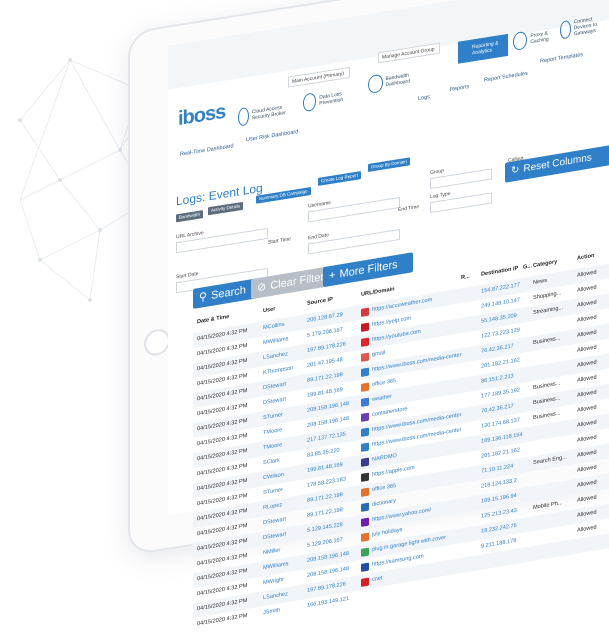 This screenshot has height=636, width=609. I want to click on iboss-logo: iboss, so click(202, 115).